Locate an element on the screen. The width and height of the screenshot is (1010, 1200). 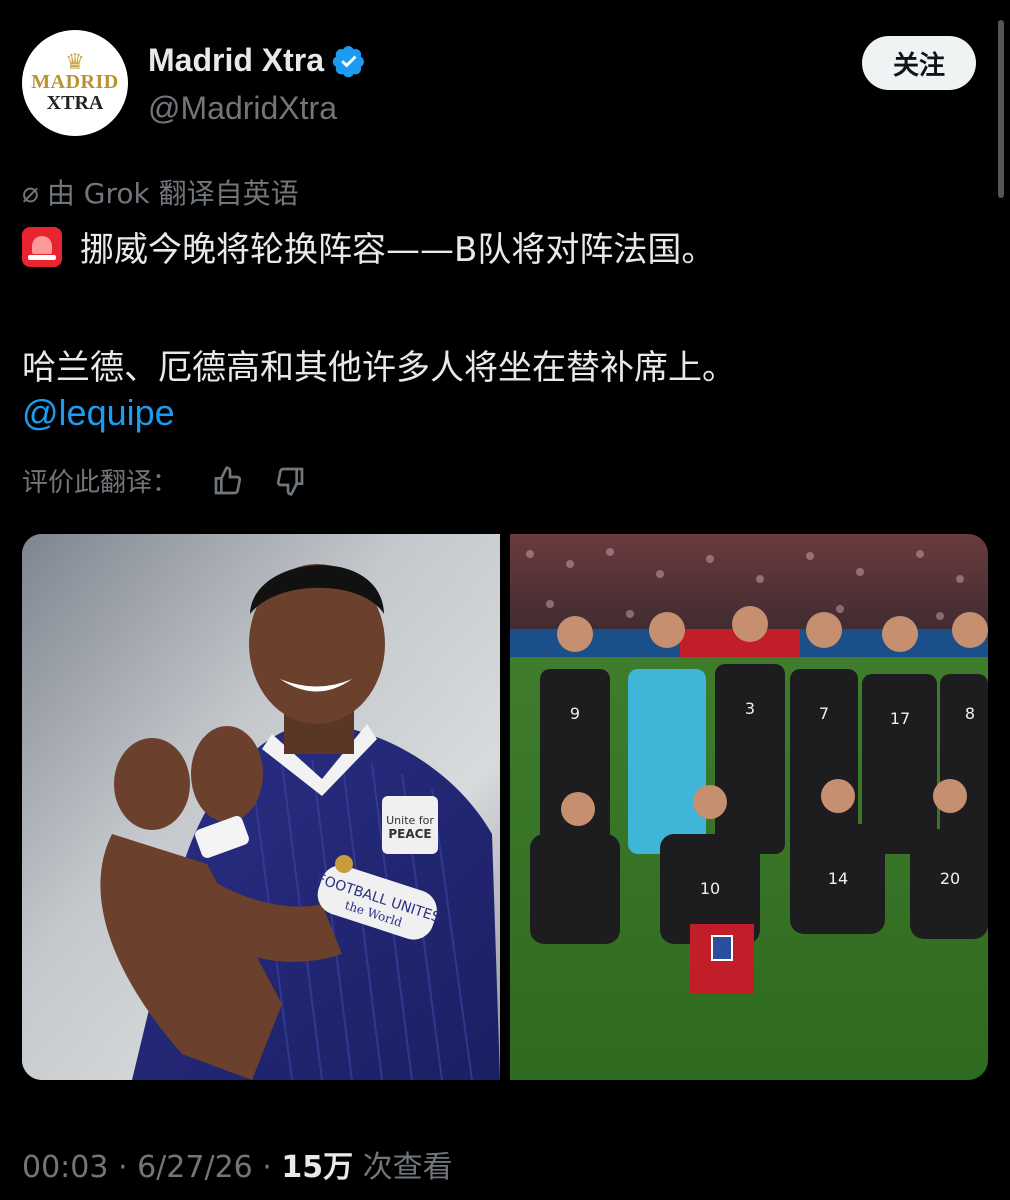
shirt-number: 14 is located at coordinates (838, 878).